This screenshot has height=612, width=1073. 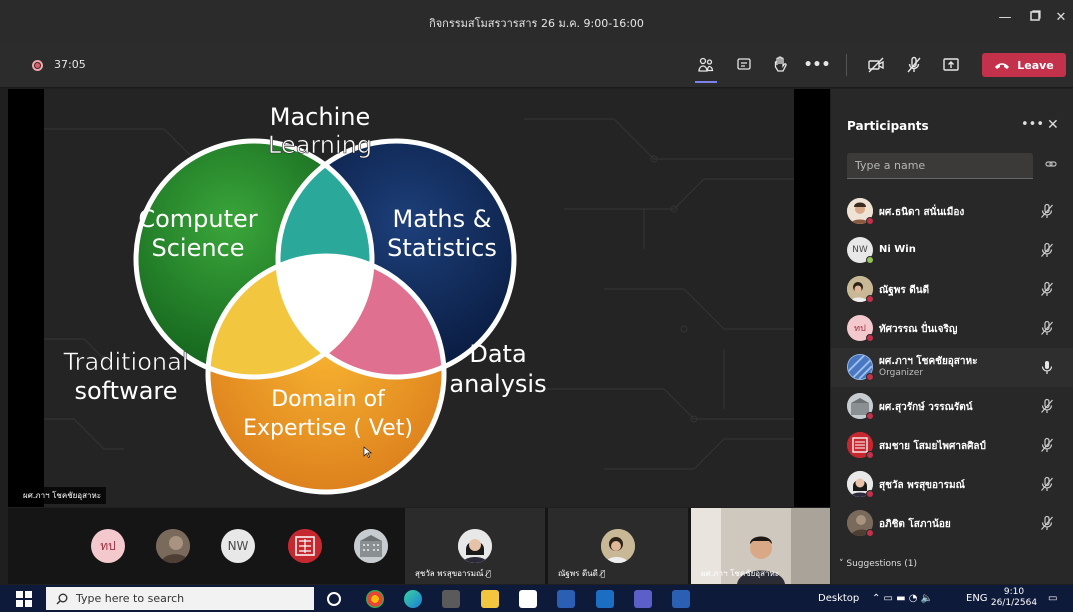 I want to click on language-indicator: ENG, so click(x=977, y=598).